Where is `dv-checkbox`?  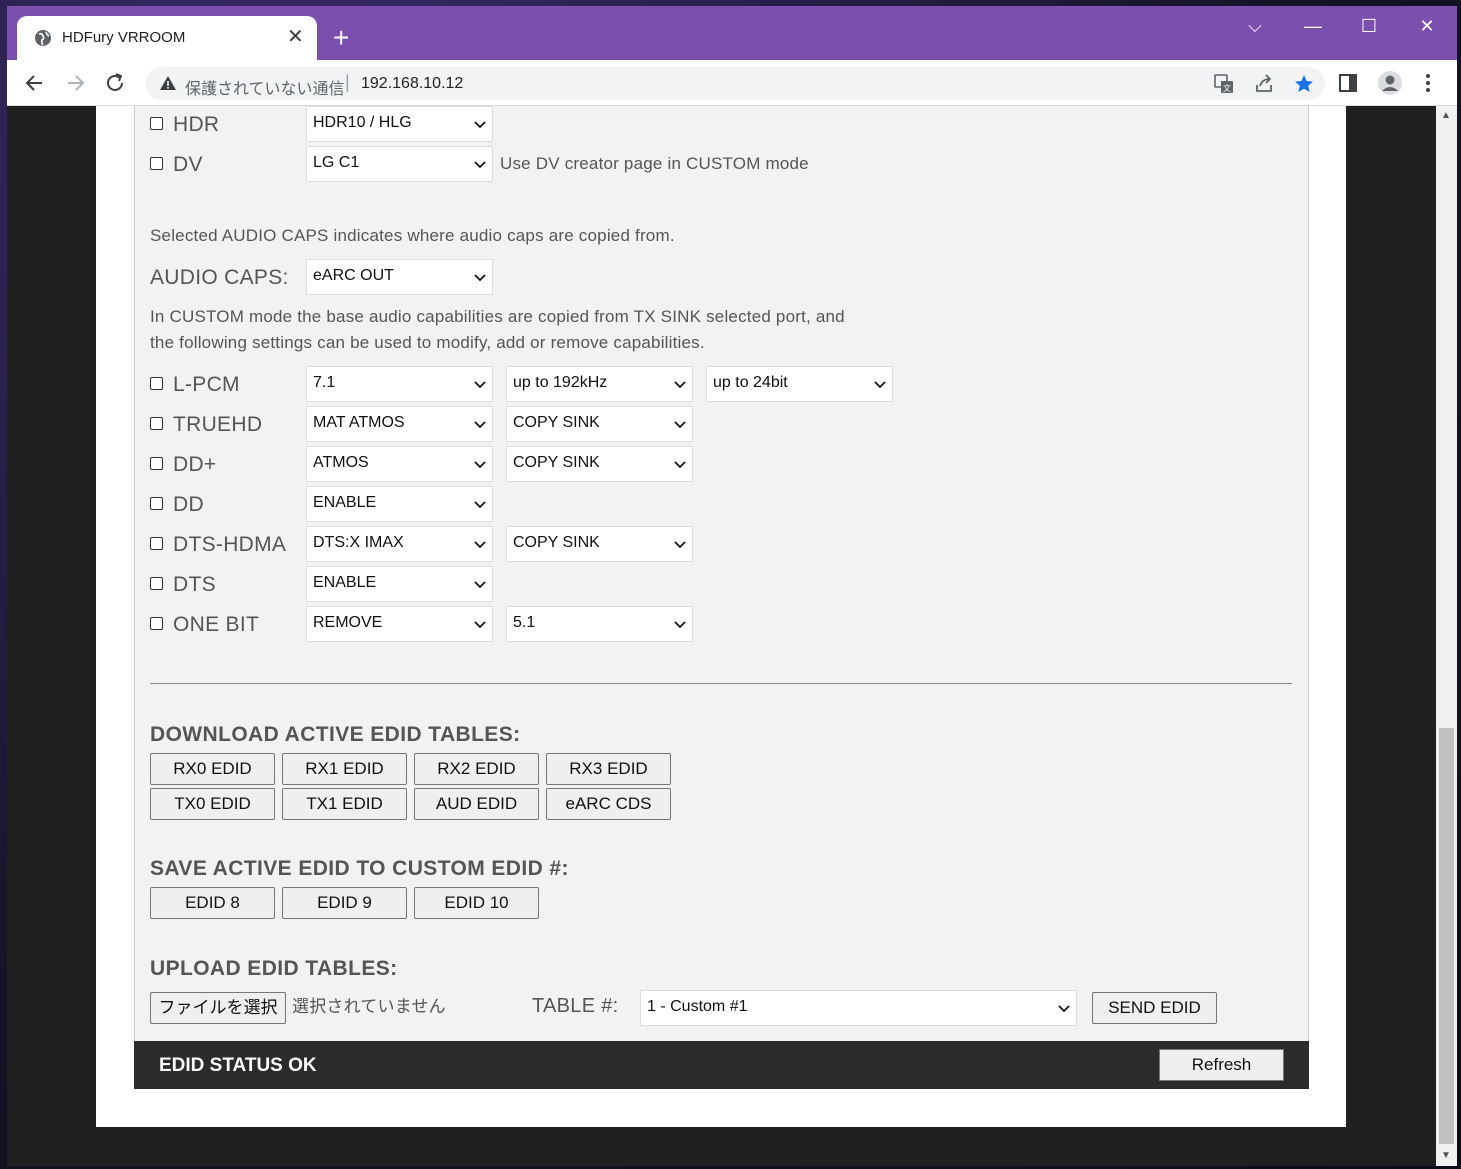 dv-checkbox is located at coordinates (156, 163).